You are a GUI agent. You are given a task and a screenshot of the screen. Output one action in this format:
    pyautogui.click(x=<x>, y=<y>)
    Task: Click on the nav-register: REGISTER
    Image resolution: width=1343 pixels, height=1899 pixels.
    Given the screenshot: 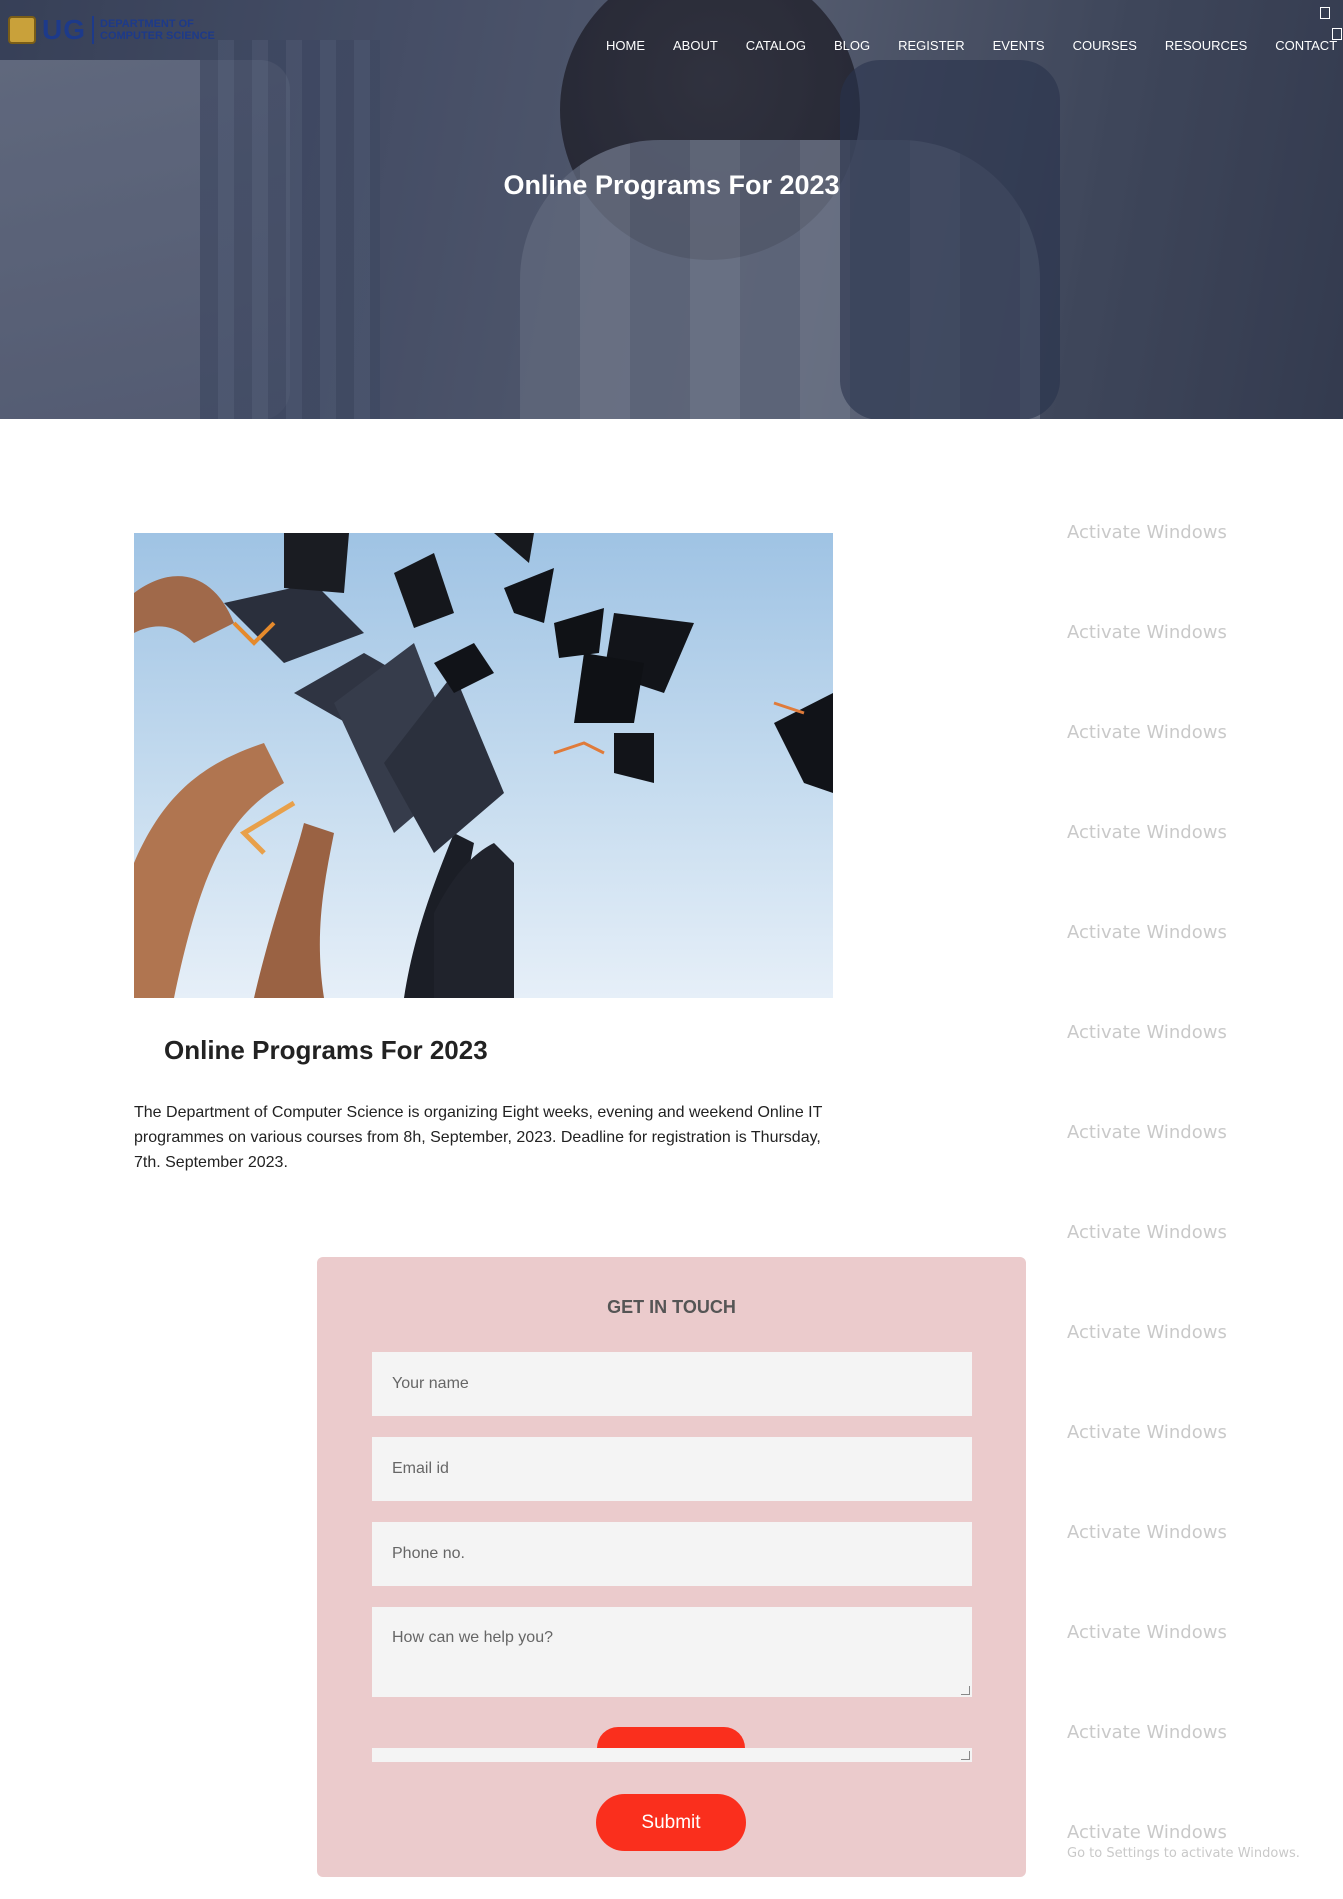 What is the action you would take?
    pyautogui.click(x=931, y=45)
    